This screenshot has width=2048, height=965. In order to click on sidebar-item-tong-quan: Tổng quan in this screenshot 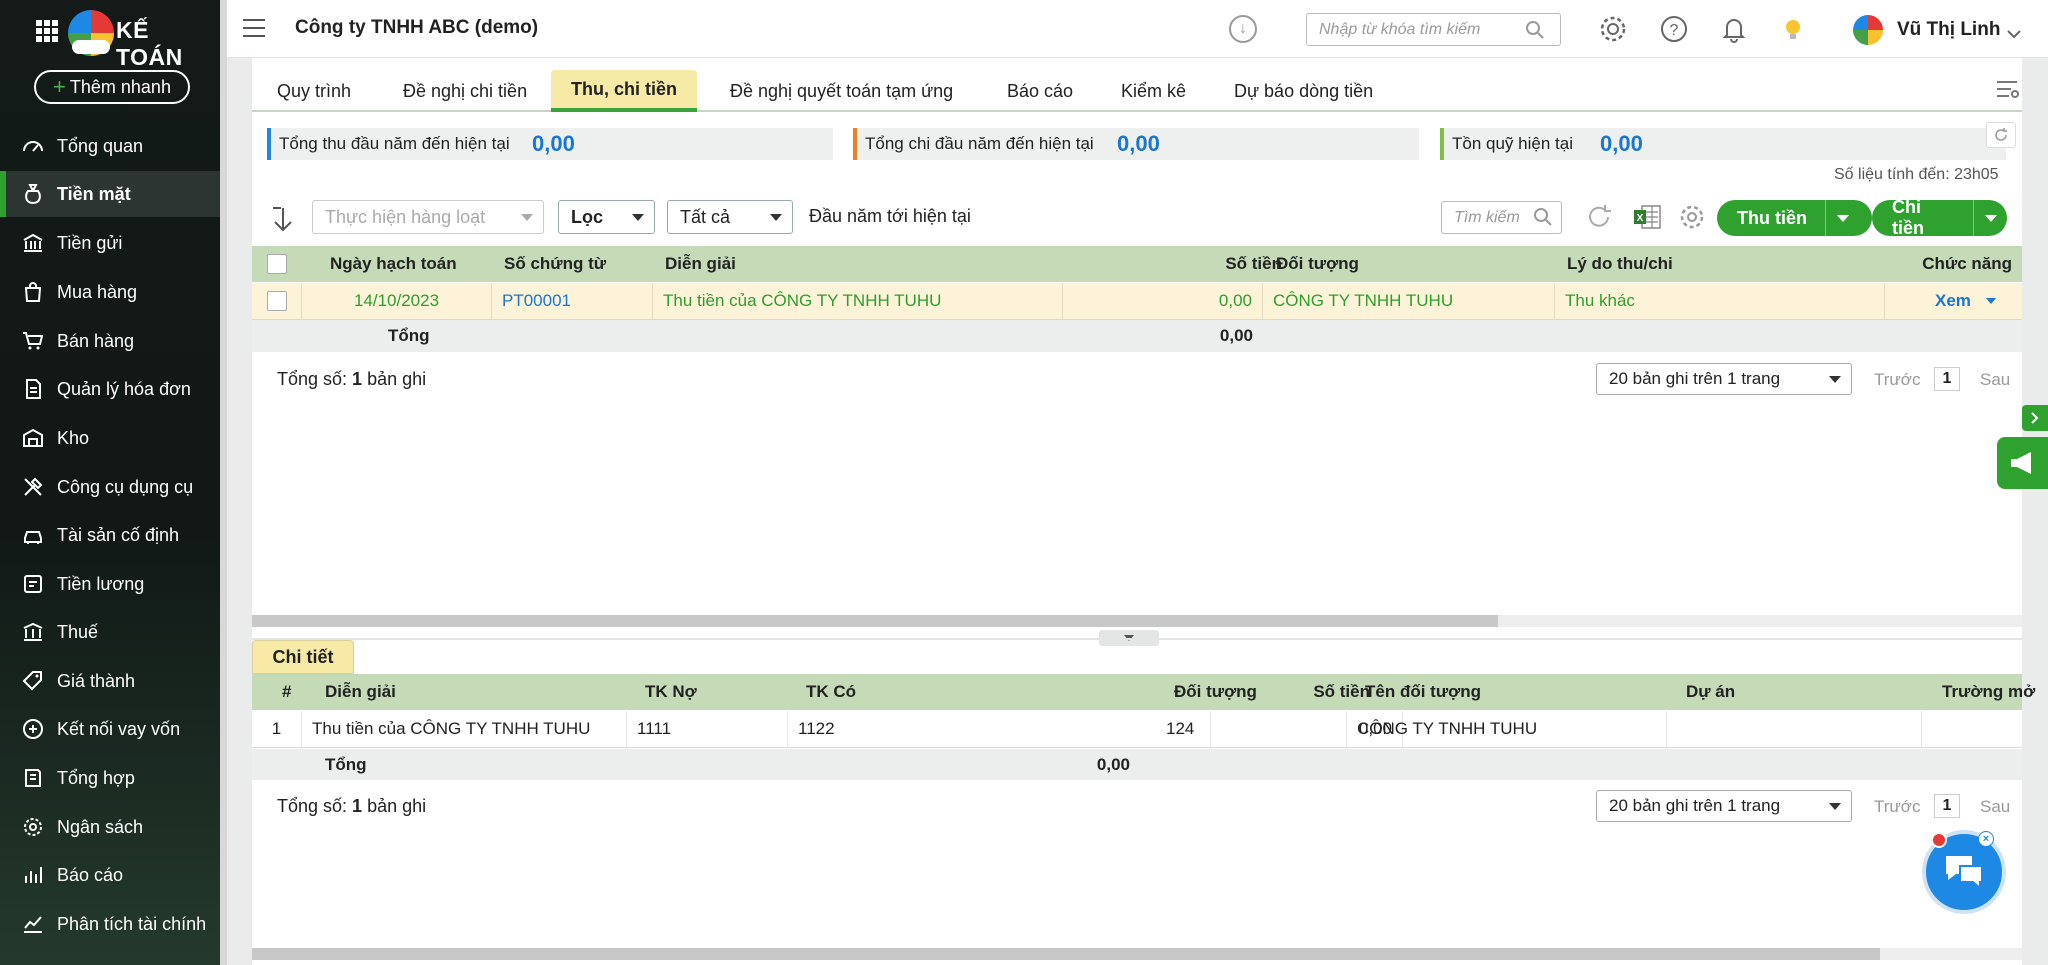, I will do `click(110, 146)`.